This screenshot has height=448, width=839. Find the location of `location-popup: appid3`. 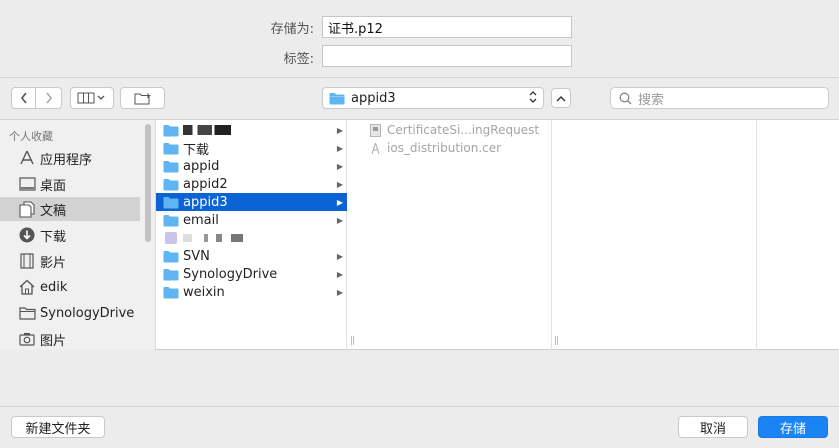

location-popup: appid3 is located at coordinates (433, 98).